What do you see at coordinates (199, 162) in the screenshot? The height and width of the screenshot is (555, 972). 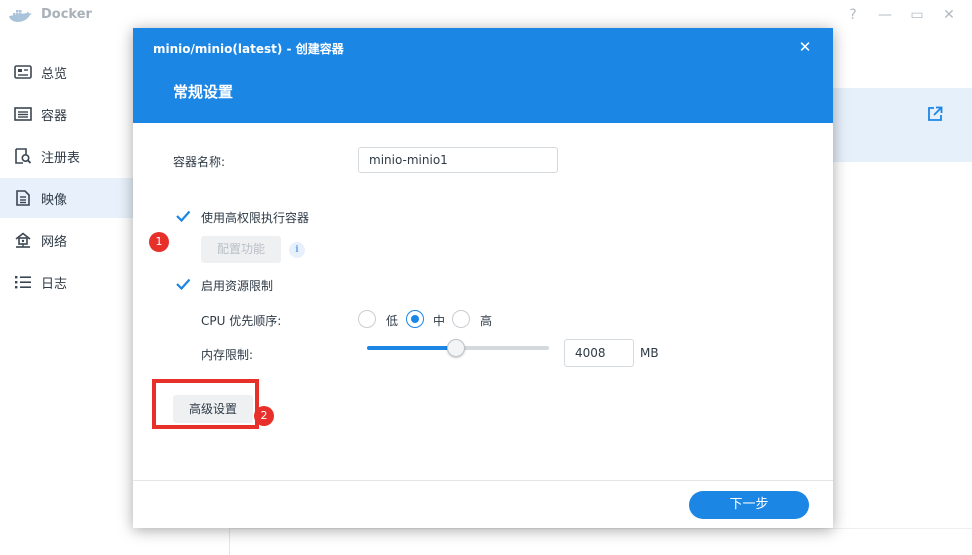 I see `container-name-label: 容器名称:` at bounding box center [199, 162].